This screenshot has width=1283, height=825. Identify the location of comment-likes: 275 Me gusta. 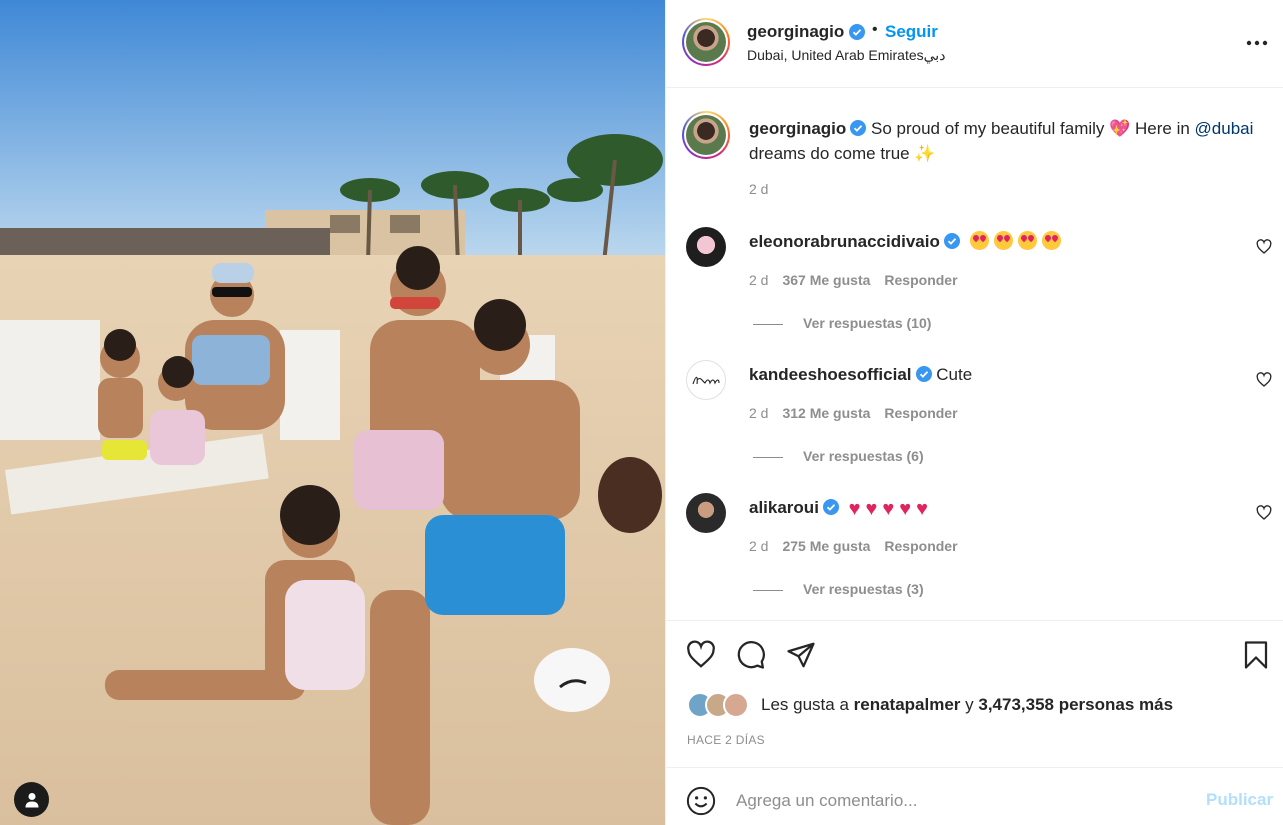
(826, 546).